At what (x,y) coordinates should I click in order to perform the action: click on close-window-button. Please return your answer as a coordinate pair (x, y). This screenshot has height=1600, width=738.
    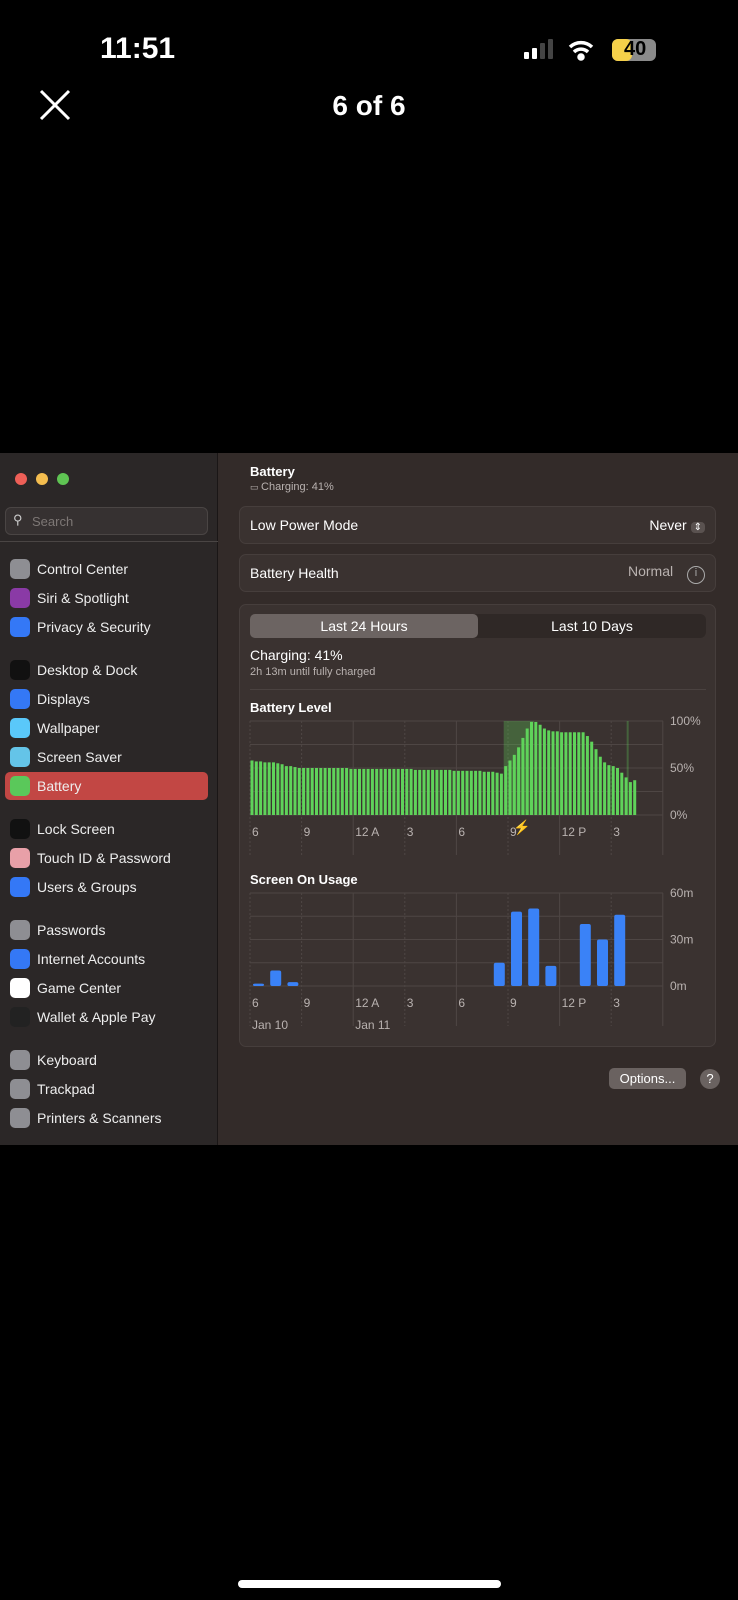
    Looking at the image, I should click on (21, 479).